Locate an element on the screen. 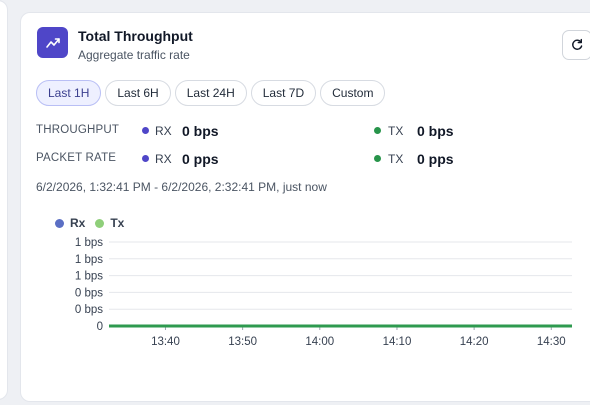 The height and width of the screenshot is (405, 590). x-tick-label: 14:00 is located at coordinates (319, 342).